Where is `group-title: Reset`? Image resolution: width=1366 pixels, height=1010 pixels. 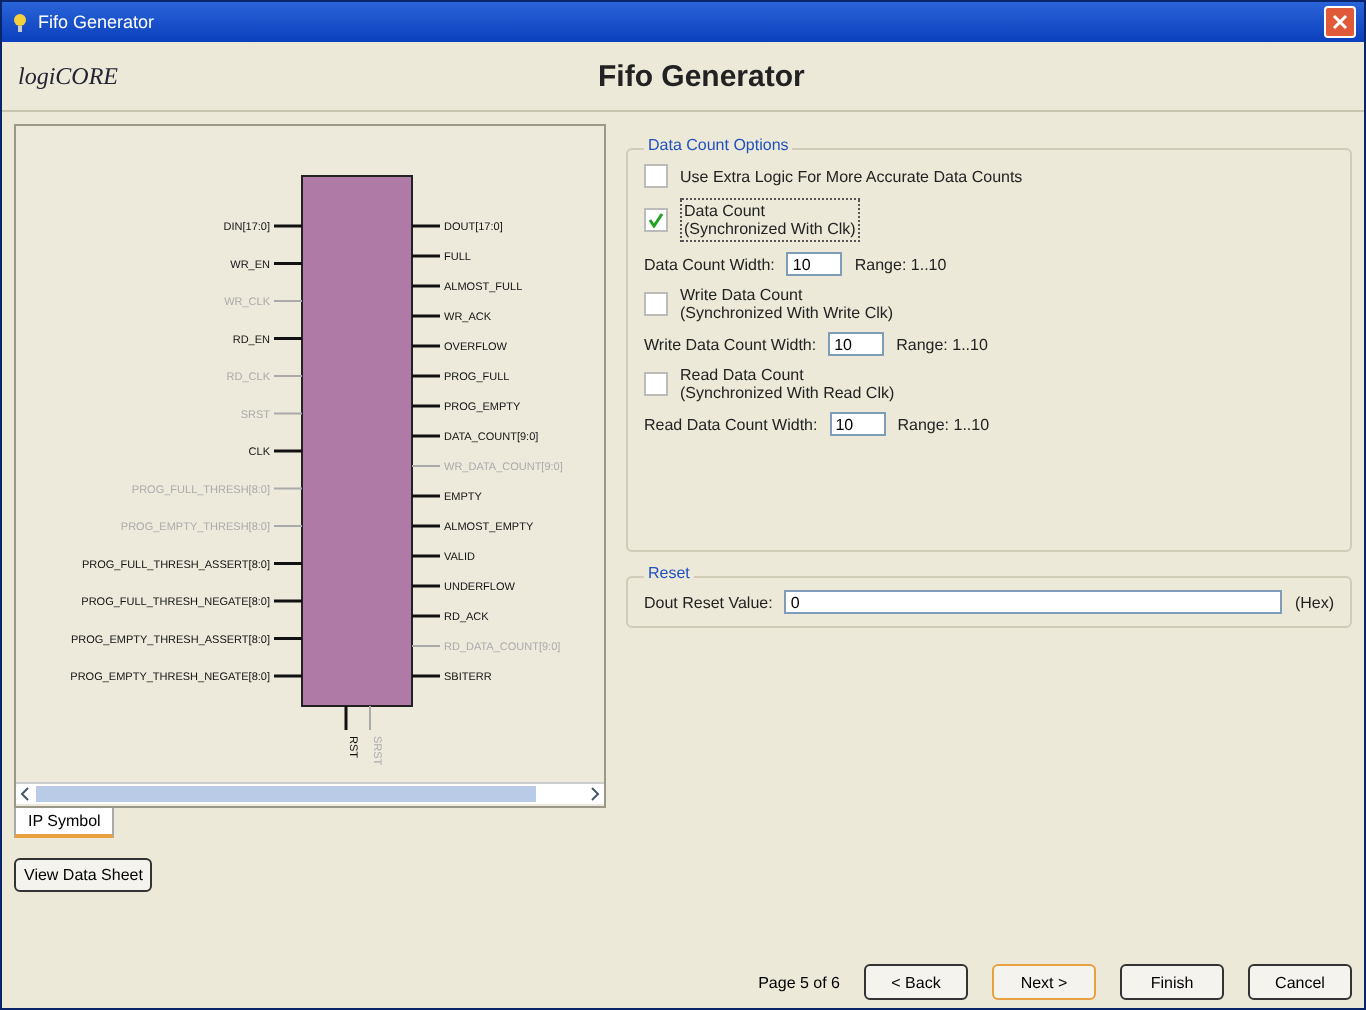 group-title: Reset is located at coordinates (669, 573).